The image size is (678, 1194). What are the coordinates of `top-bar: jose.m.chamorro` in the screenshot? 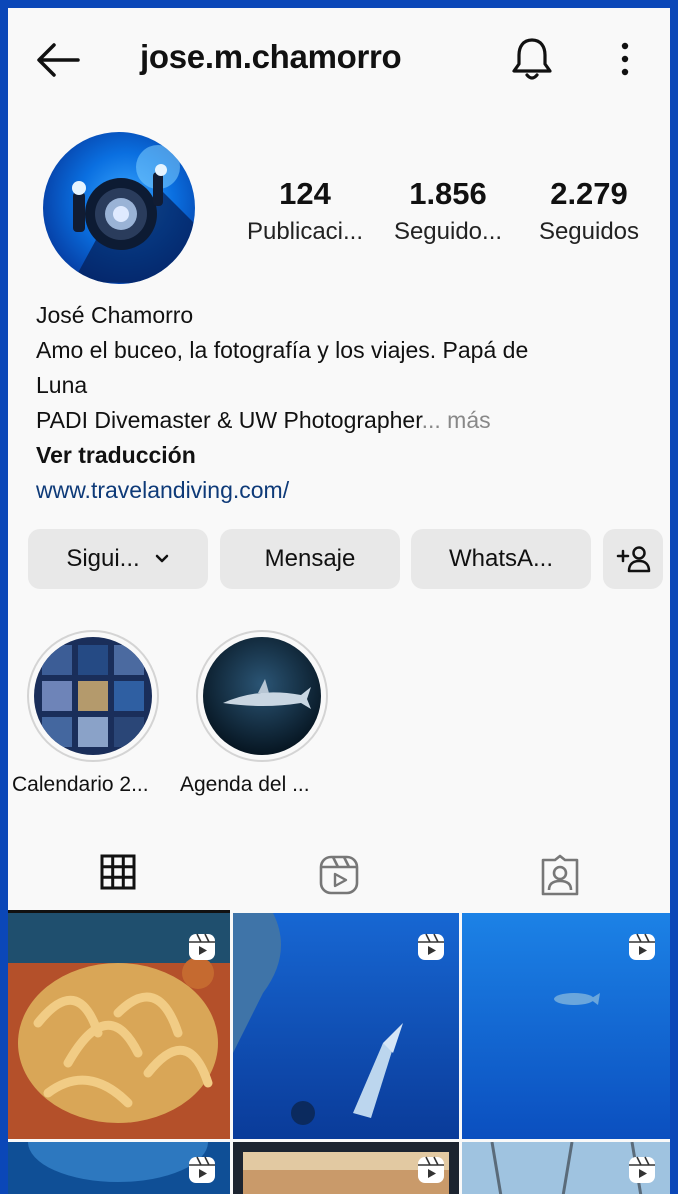 It's located at (339, 58).